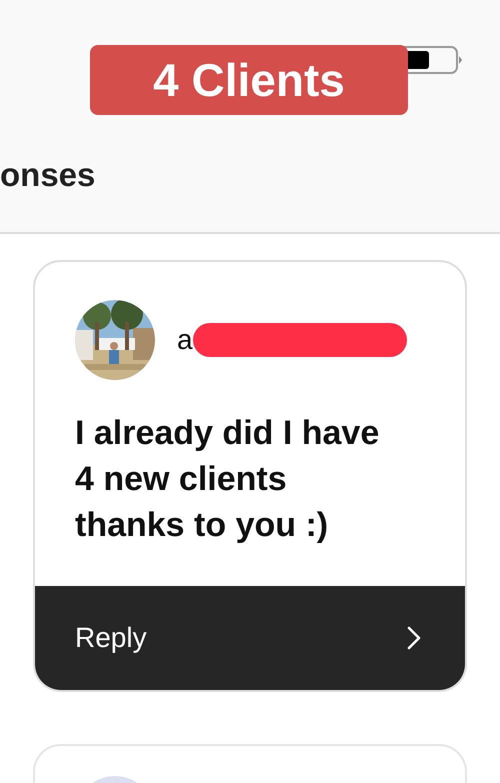 The height and width of the screenshot is (783, 500). Describe the element at coordinates (185, 340) in the screenshot. I see `username: a` at that location.